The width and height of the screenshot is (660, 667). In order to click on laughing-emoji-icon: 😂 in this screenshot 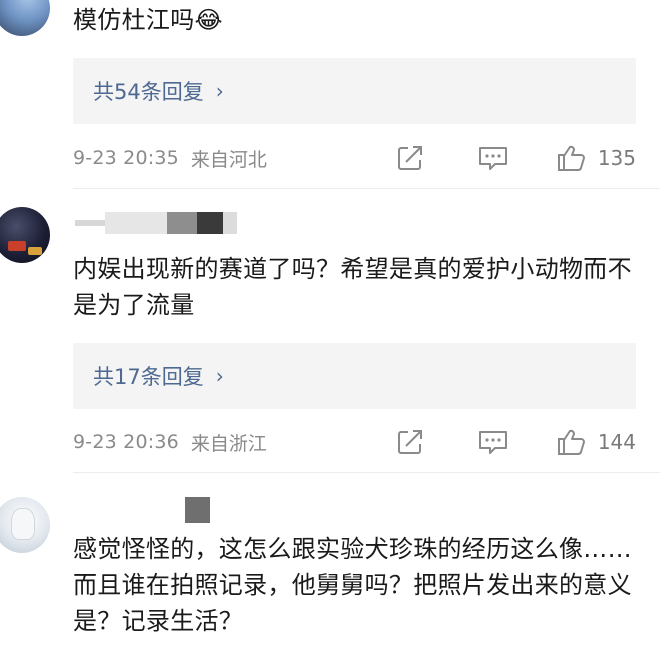, I will do `click(208, 20)`.